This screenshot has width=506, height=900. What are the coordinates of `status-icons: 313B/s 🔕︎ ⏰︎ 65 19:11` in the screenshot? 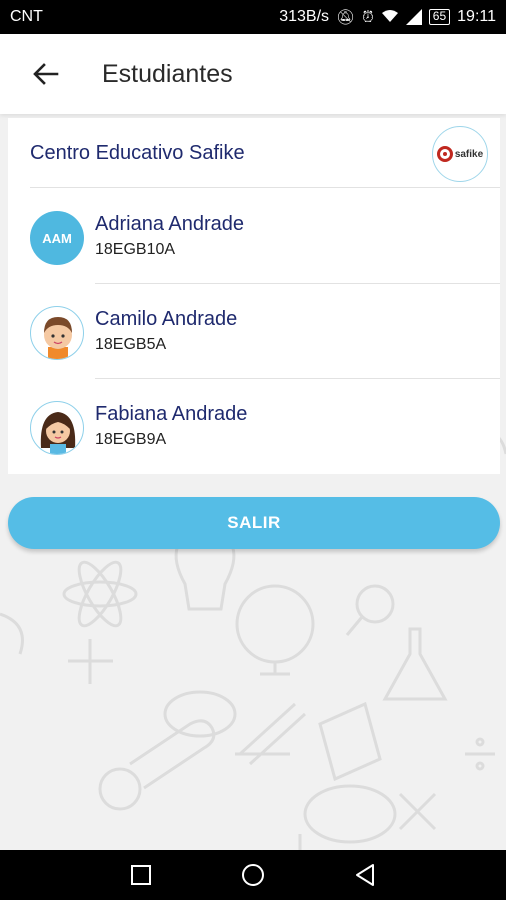 It's located at (387, 17).